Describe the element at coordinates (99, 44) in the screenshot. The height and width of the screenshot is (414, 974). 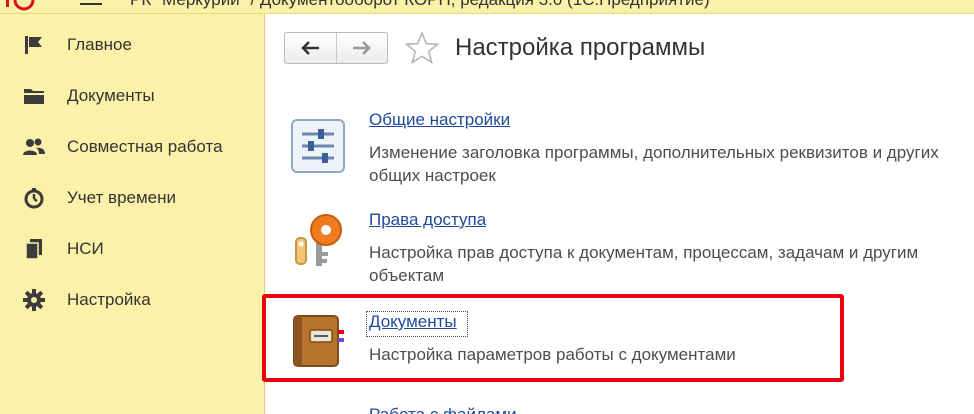
I see `sidebar-item-label: Главное` at that location.